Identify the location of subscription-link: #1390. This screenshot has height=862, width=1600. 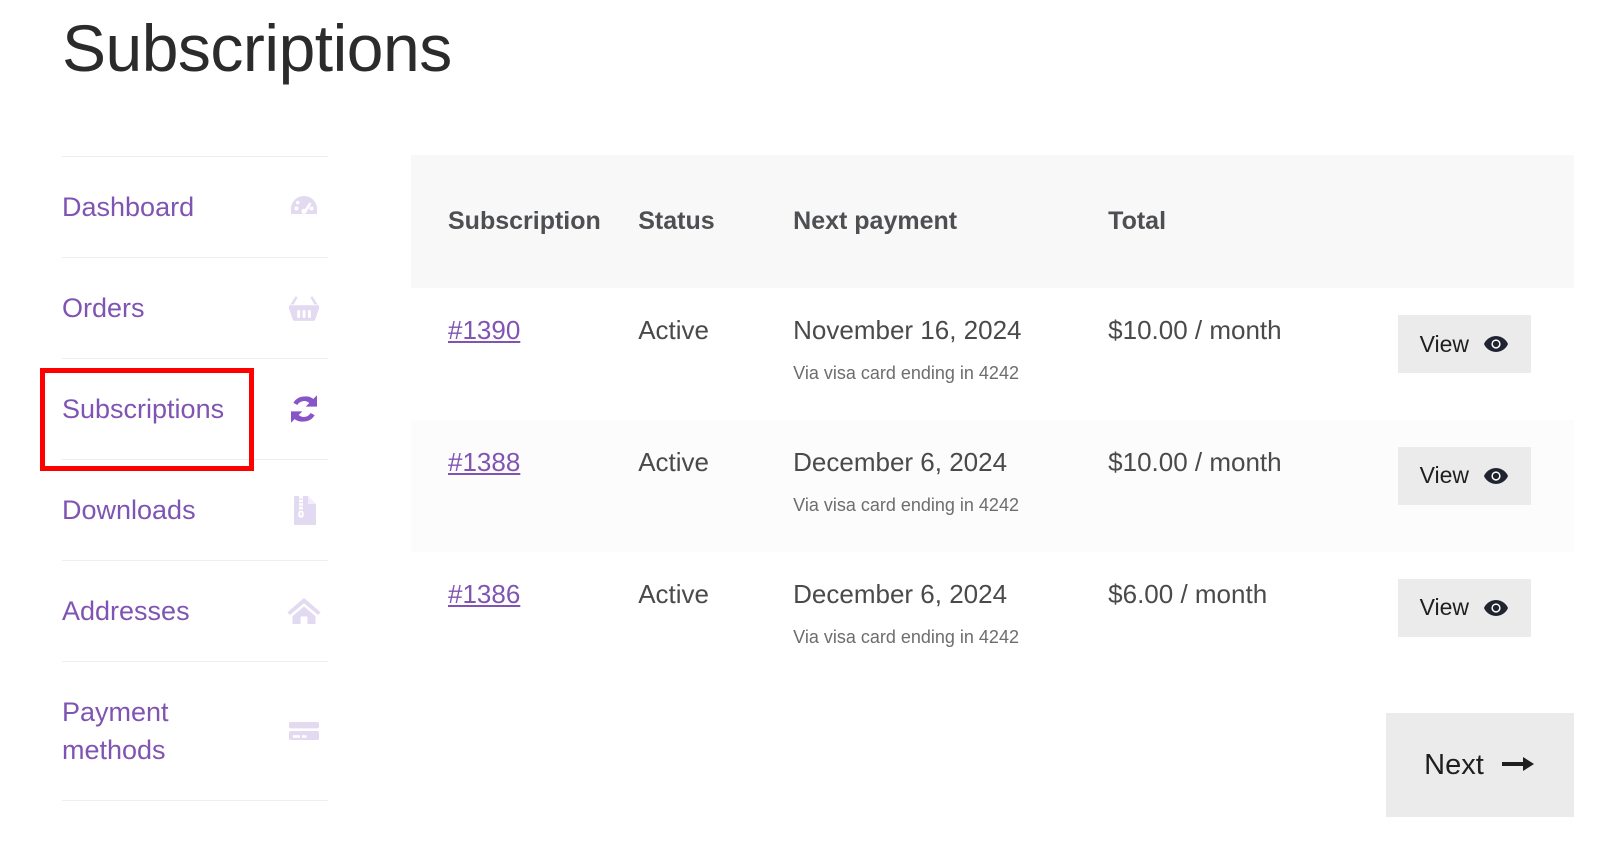
(484, 330).